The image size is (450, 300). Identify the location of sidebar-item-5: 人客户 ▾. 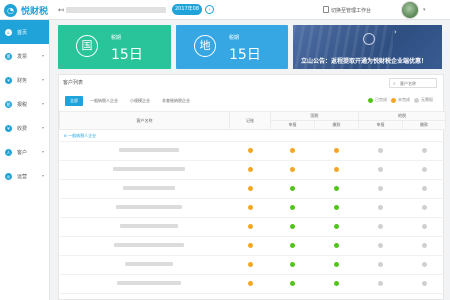
(24, 152).